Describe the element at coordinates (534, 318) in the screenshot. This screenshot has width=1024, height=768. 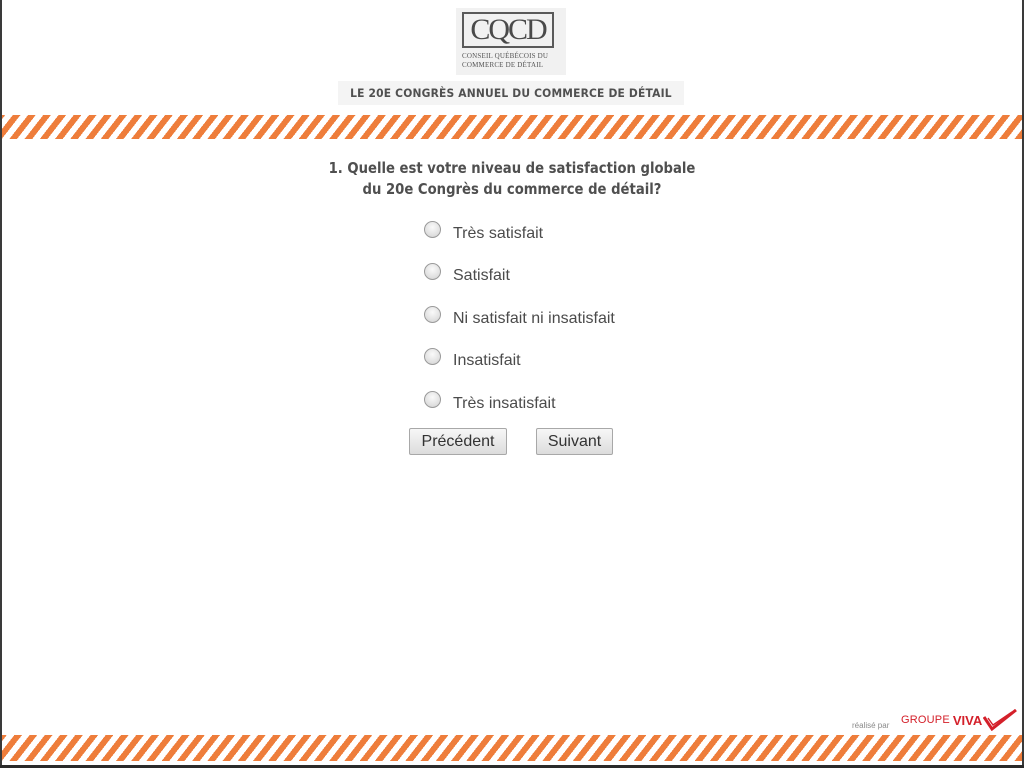
I see `option-label: Ni satisfait ni insatisfait` at that location.